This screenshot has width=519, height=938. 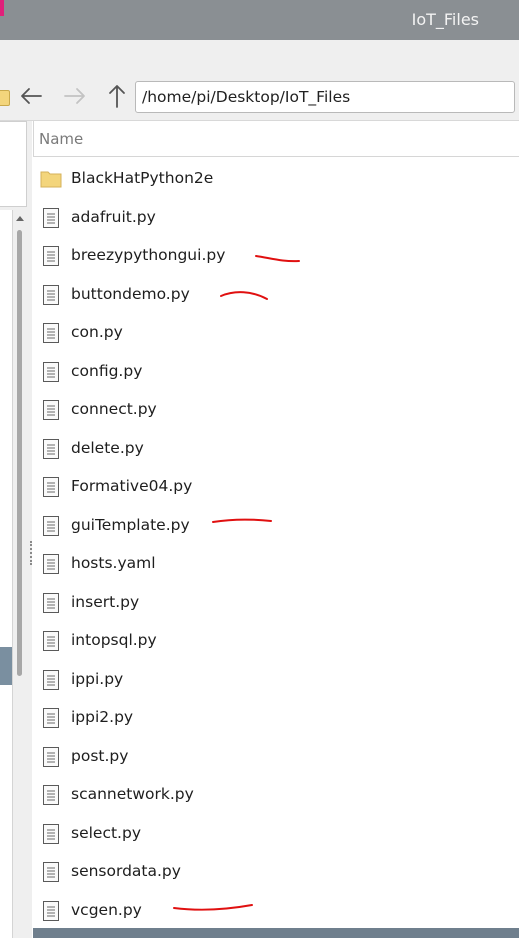 I want to click on file-name: ippi.py, so click(x=97, y=678).